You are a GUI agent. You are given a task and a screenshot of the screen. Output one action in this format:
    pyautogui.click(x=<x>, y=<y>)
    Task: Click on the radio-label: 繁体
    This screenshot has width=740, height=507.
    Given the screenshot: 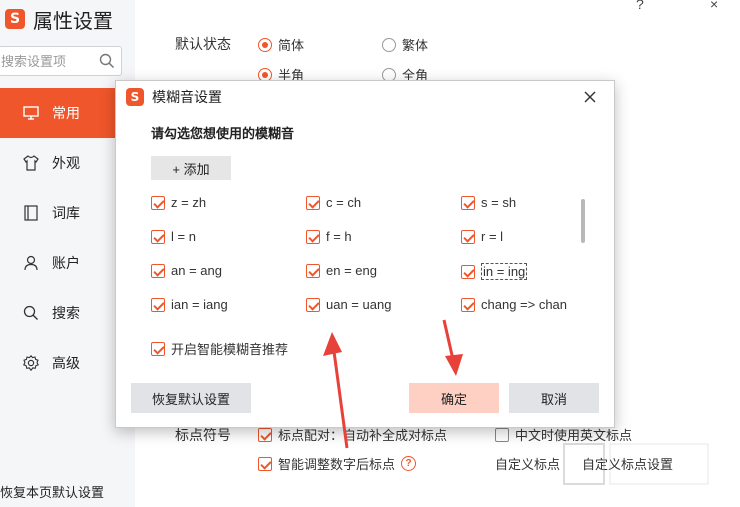 What is the action you would take?
    pyautogui.click(x=415, y=45)
    